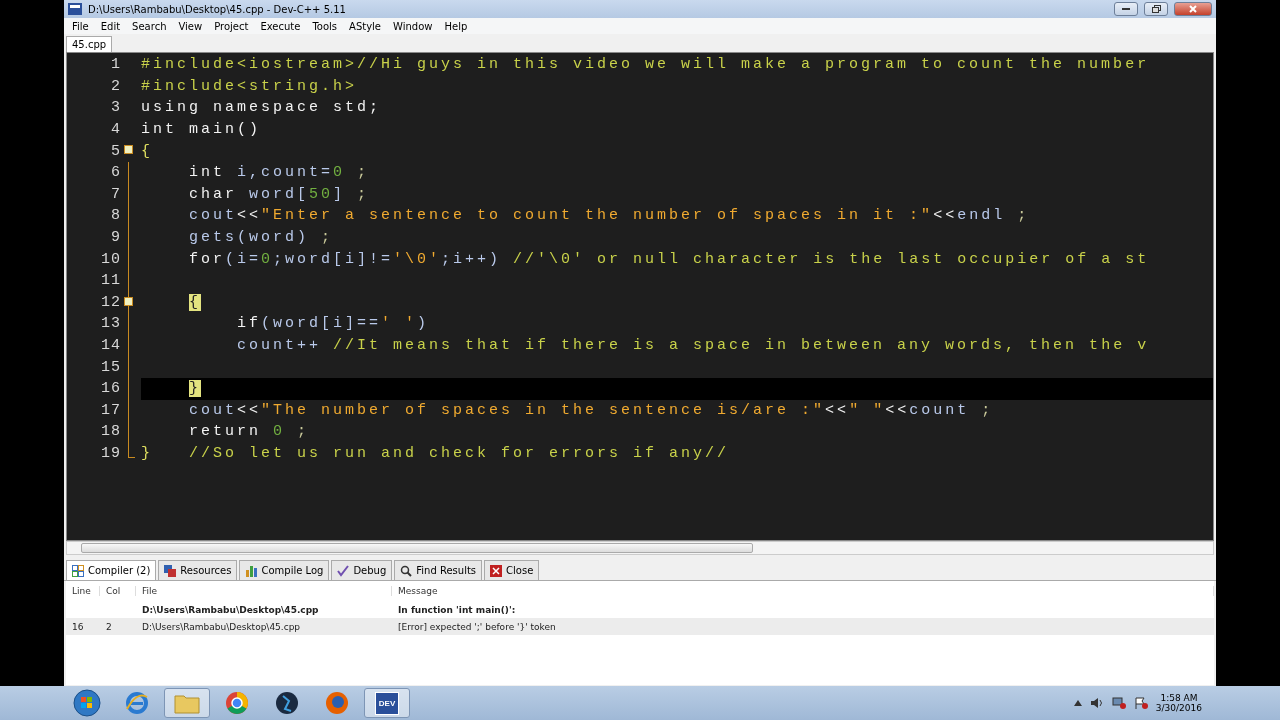 Image resolution: width=1280 pixels, height=720 pixels. I want to click on code-token: endl, so click(981, 216).